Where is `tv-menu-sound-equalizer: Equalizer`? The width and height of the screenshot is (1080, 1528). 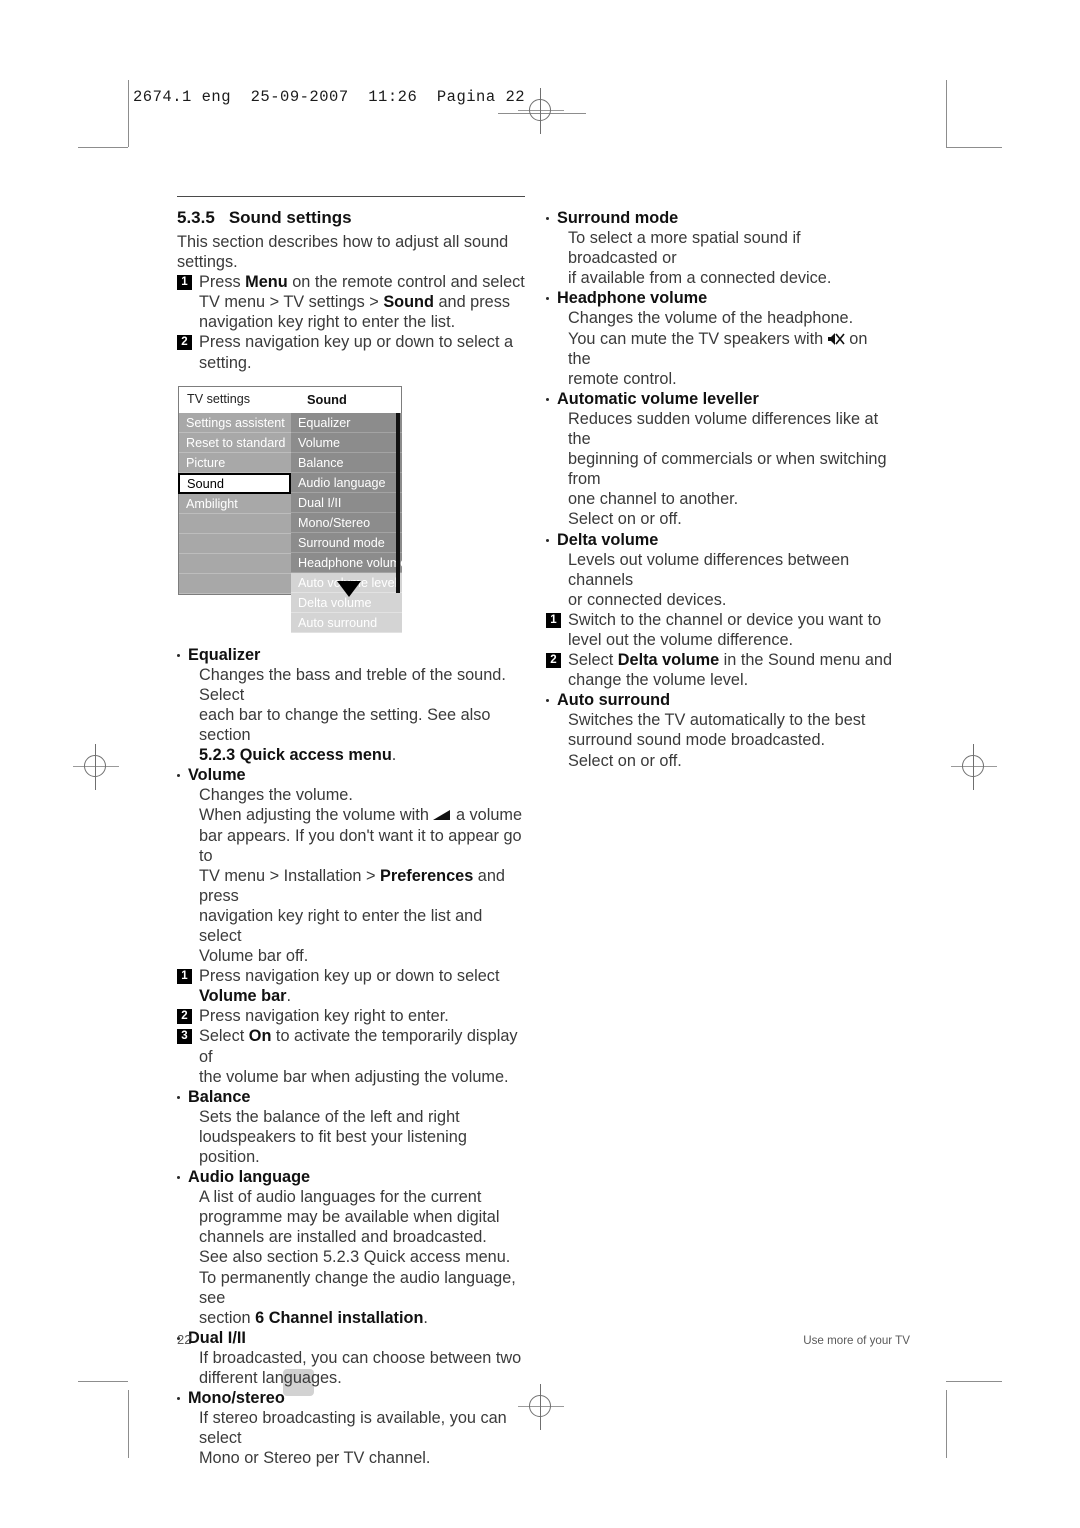
tv-menu-sound-equalizer: Equalizer is located at coordinates (346, 423).